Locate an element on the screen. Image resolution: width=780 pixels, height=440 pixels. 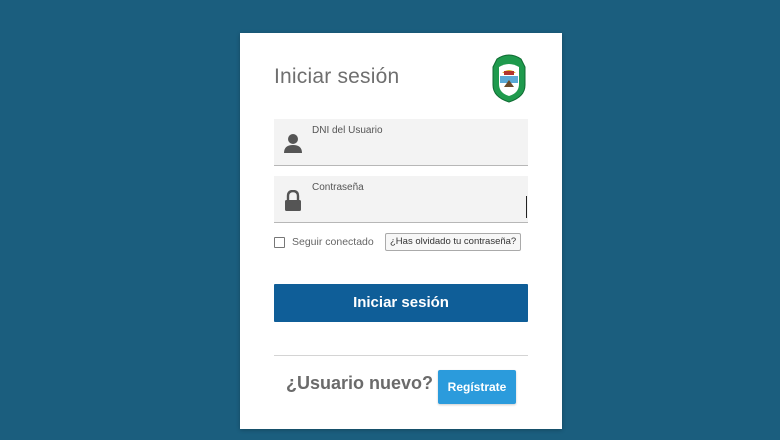
forgot-password-button: ¿Has olvidado tu contraseña? is located at coordinates (453, 242).